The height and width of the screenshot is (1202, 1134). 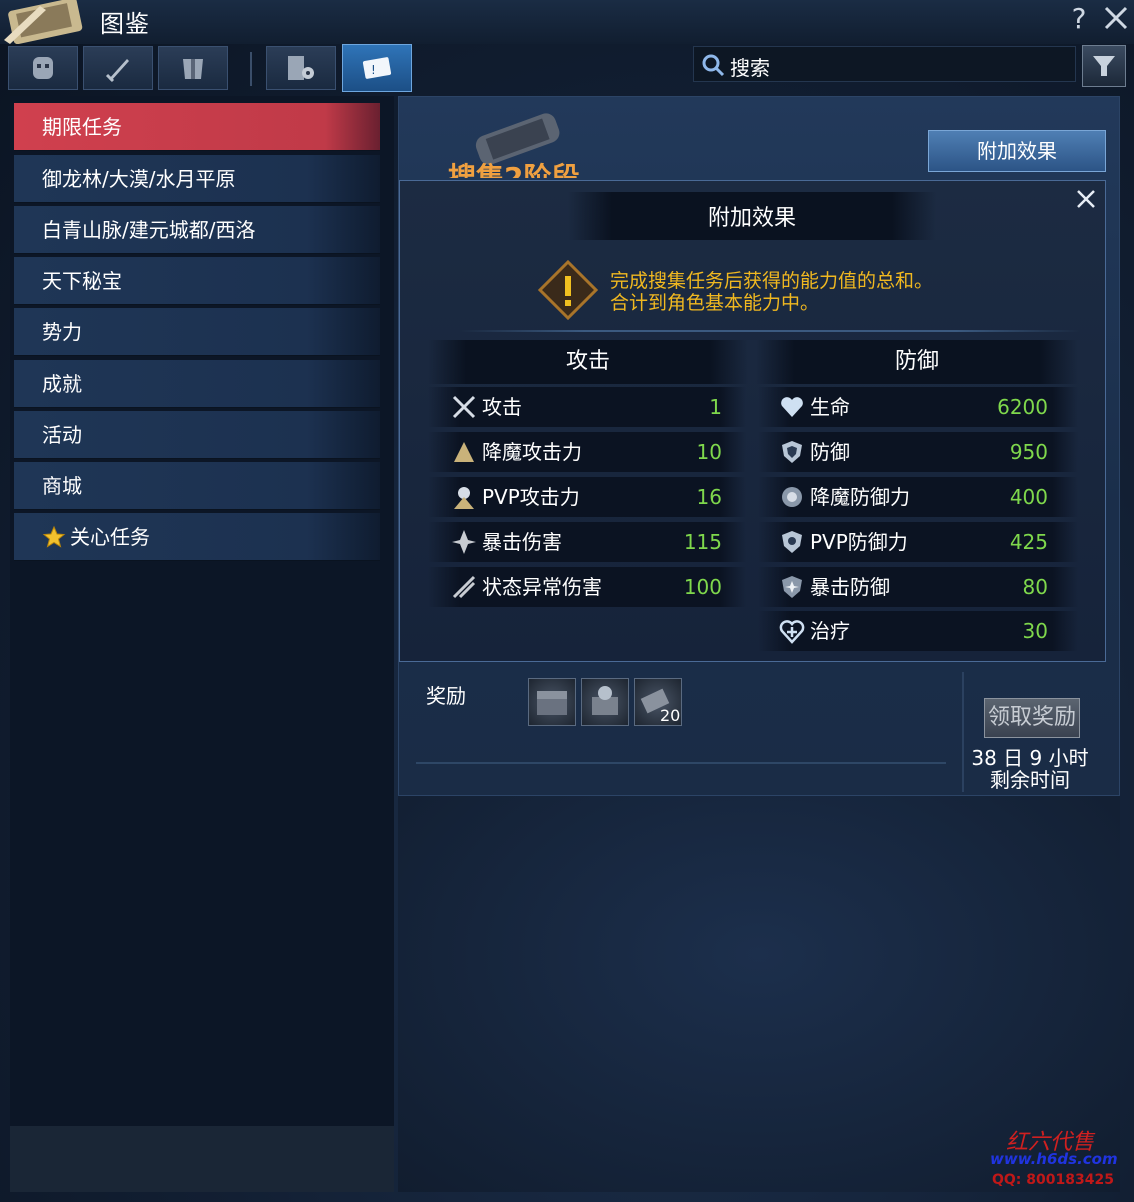 What do you see at coordinates (859, 542) in the screenshot?
I see `stat-name: PVP防御力` at bounding box center [859, 542].